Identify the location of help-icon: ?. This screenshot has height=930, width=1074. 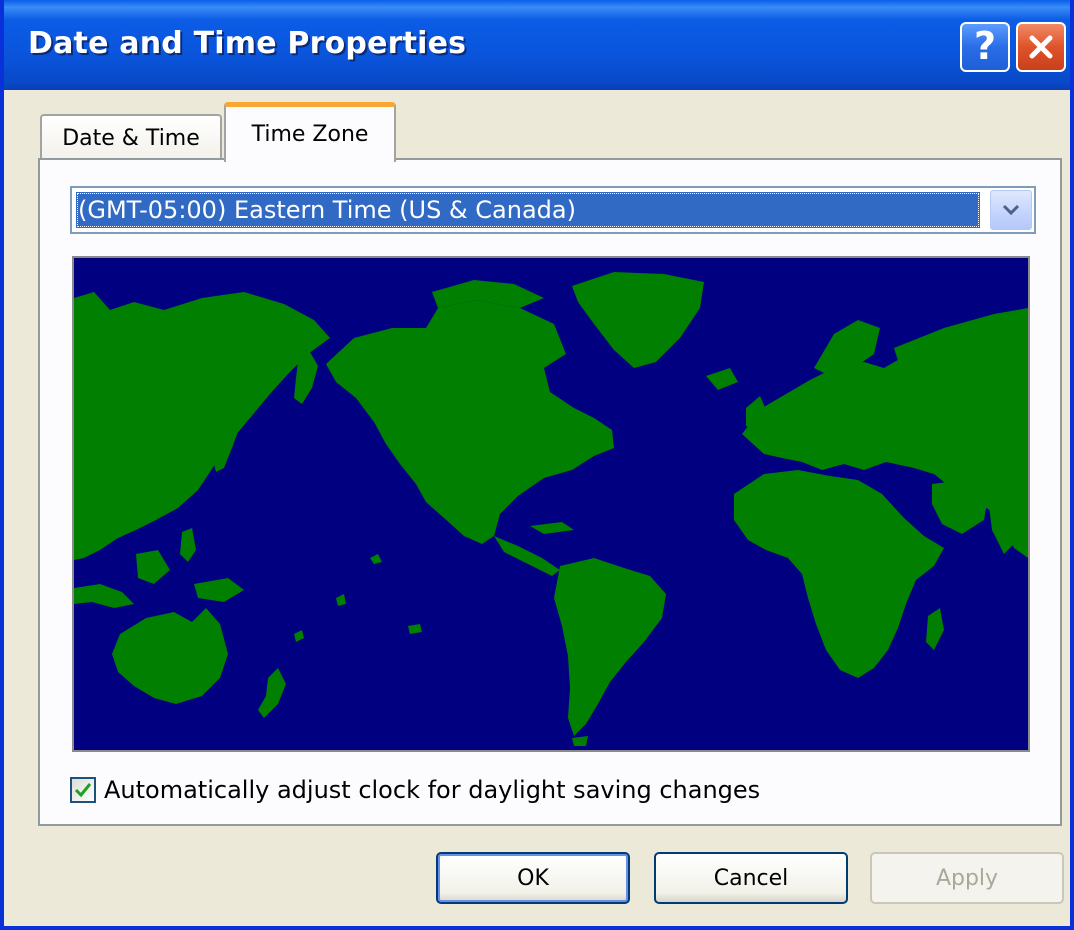
(985, 46).